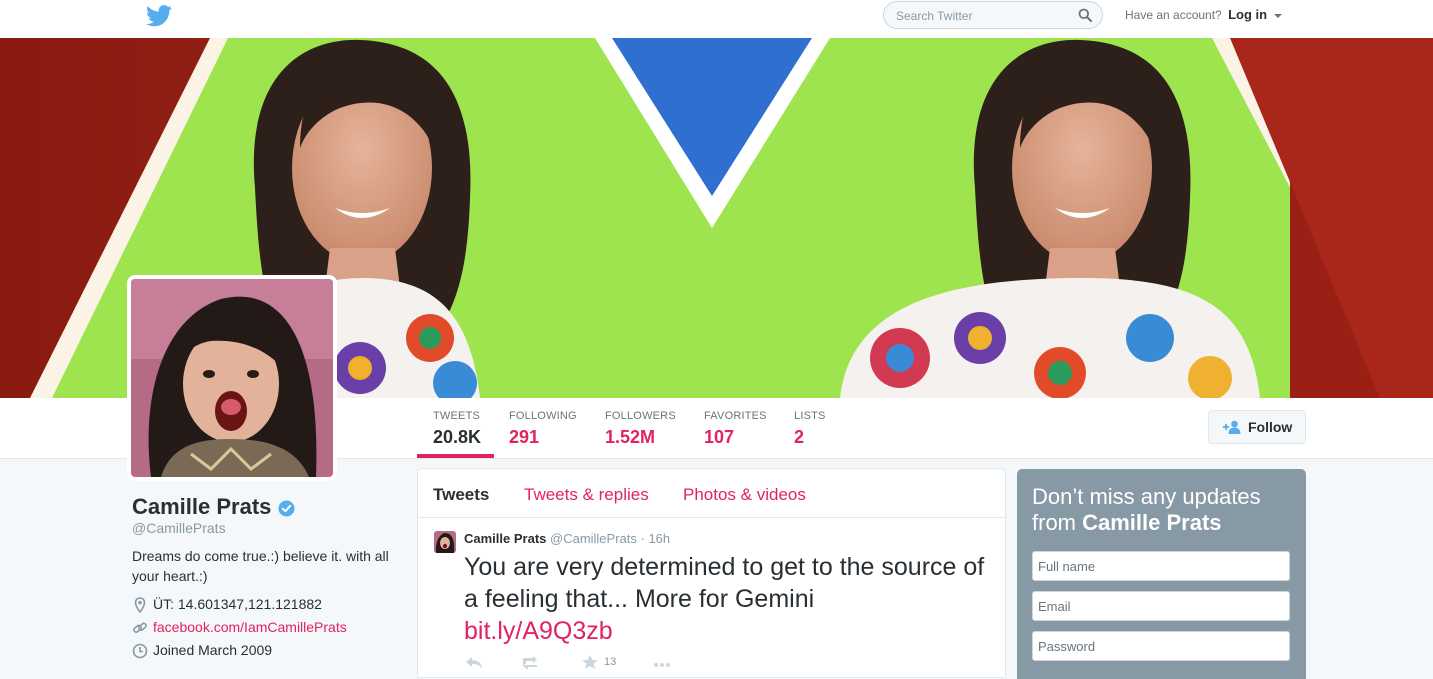 This screenshot has height=679, width=1433. I want to click on timeline-tabs: Tweets Tweets & replies Photos & videos, so click(711, 493).